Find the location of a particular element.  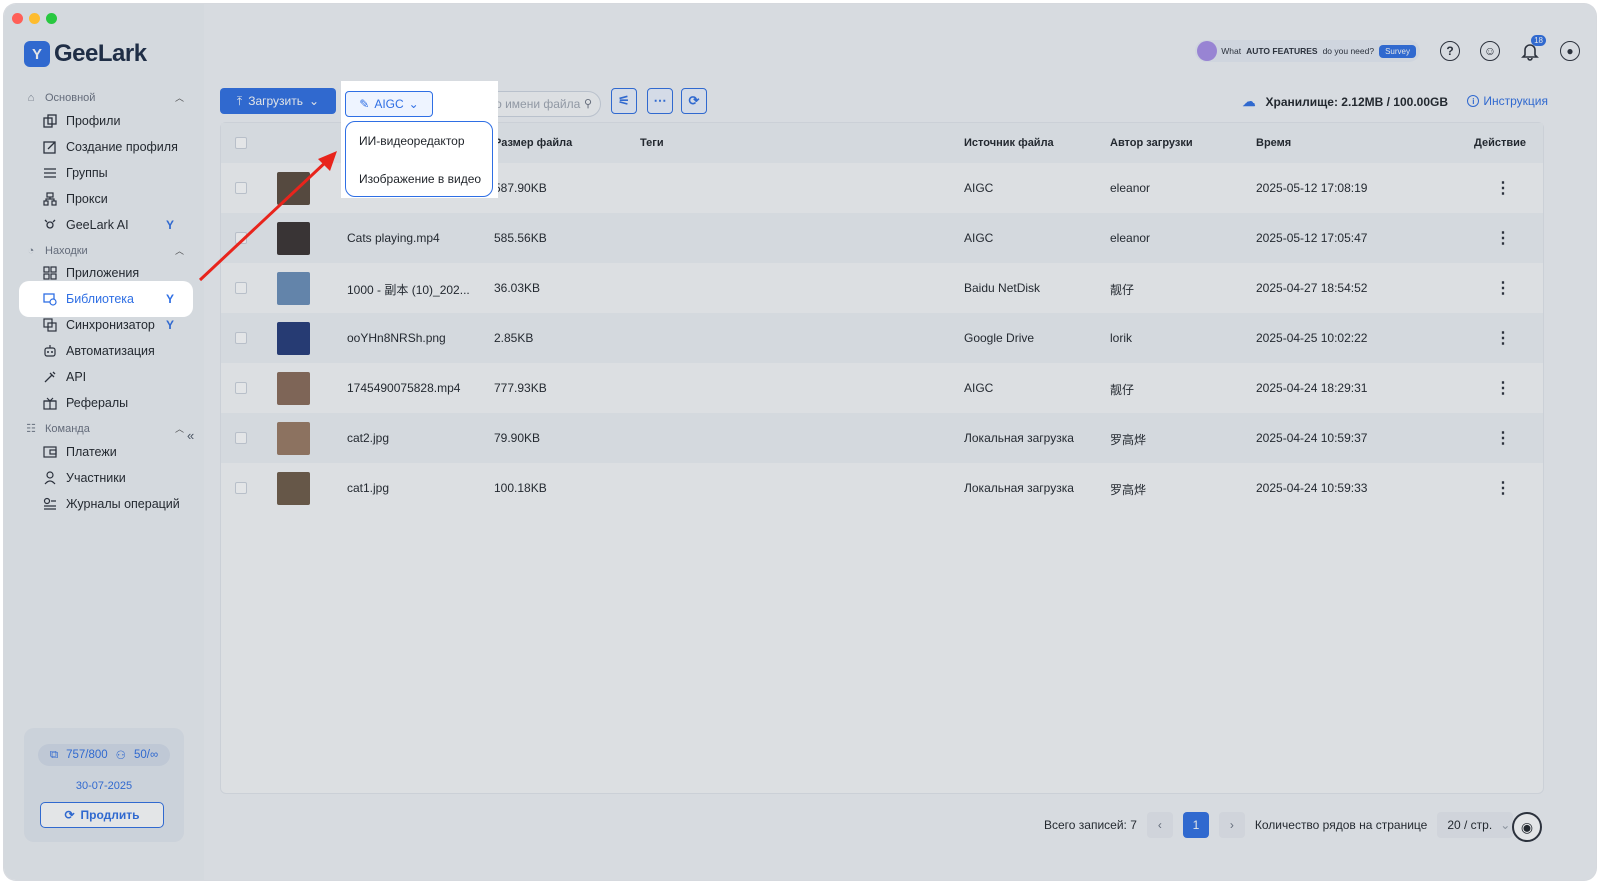

file-size: 36.03KB is located at coordinates (517, 288).